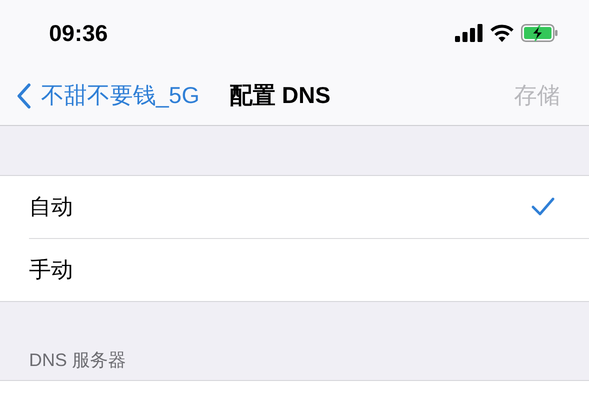 The height and width of the screenshot is (400, 589). I want to click on signal-icon, so click(469, 33).